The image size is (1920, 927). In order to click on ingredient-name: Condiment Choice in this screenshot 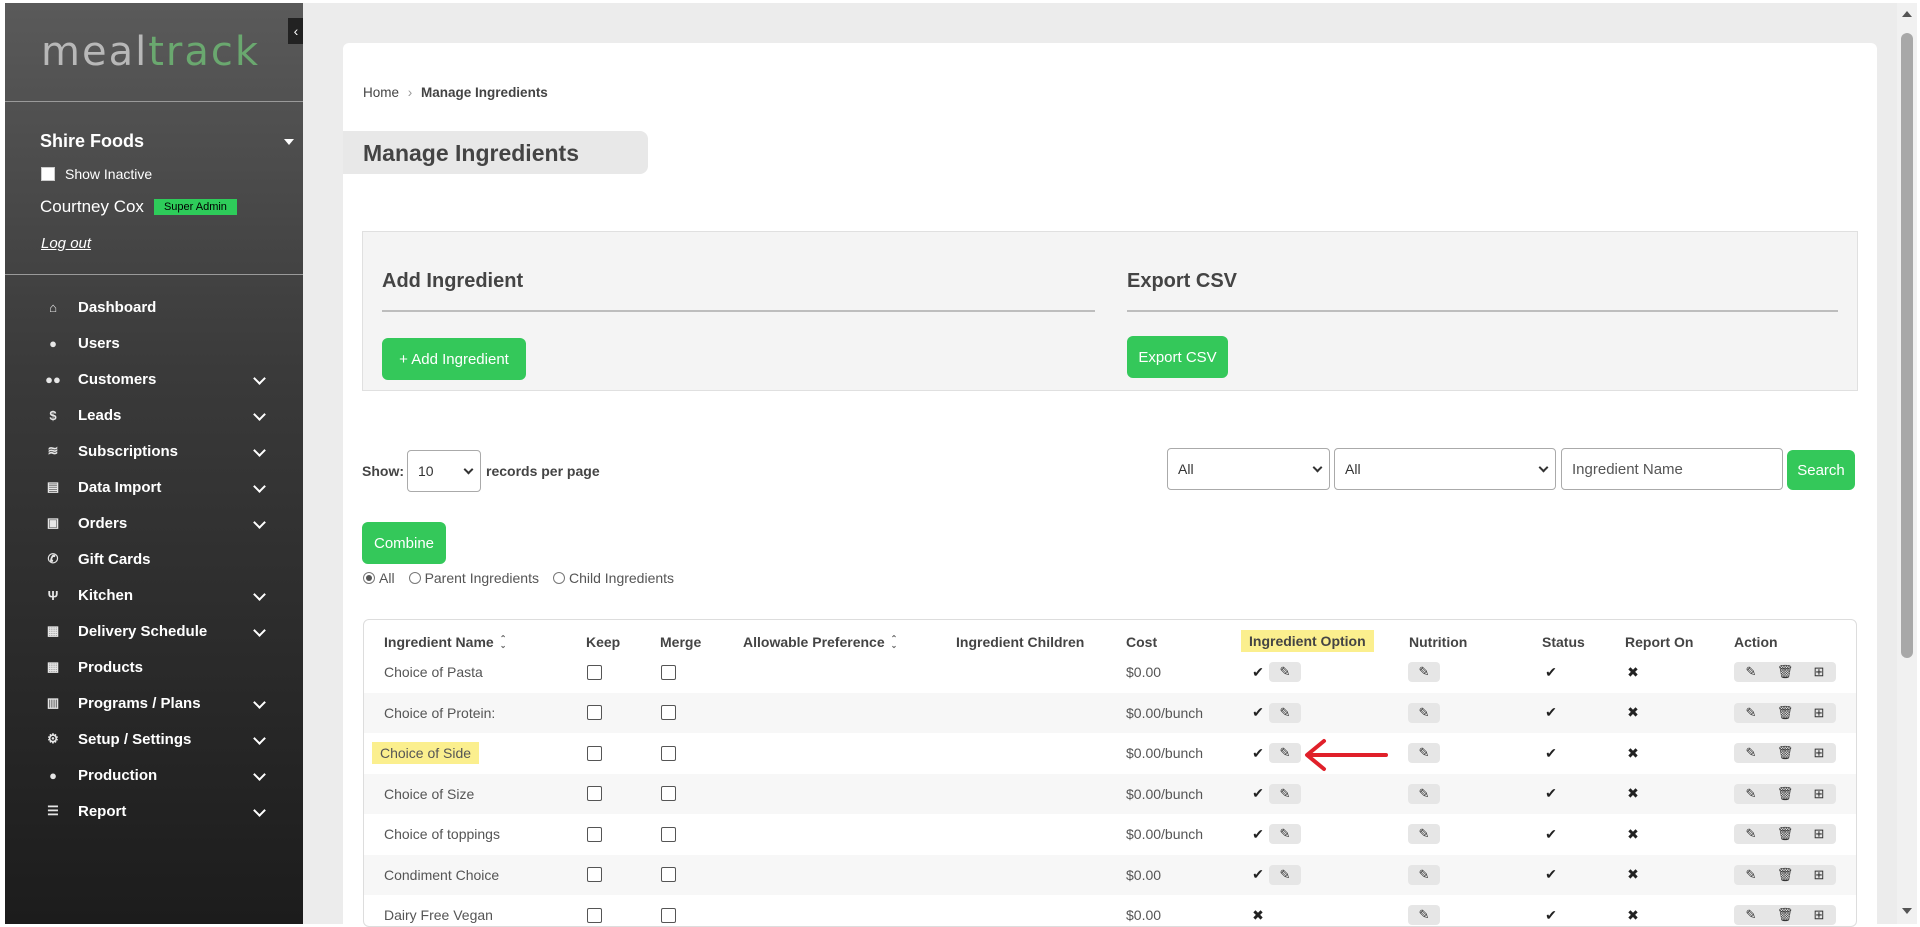, I will do `click(441, 875)`.